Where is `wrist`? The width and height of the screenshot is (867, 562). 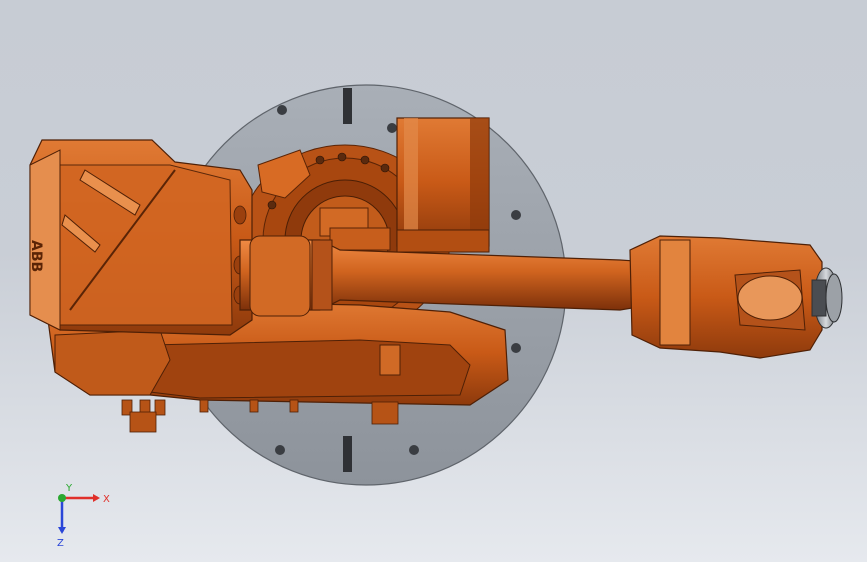 wrist is located at coordinates (726, 297).